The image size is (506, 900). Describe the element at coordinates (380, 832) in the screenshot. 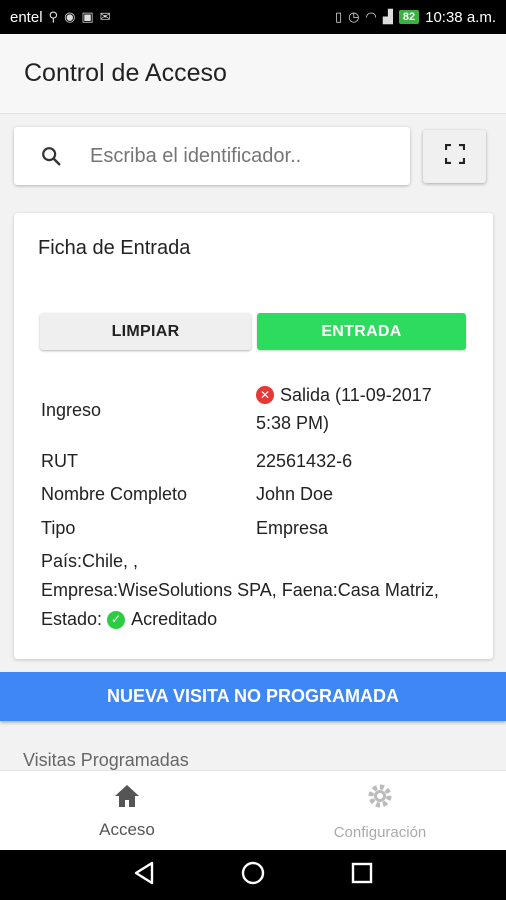

I see `nav-label-config: Configuración` at that location.